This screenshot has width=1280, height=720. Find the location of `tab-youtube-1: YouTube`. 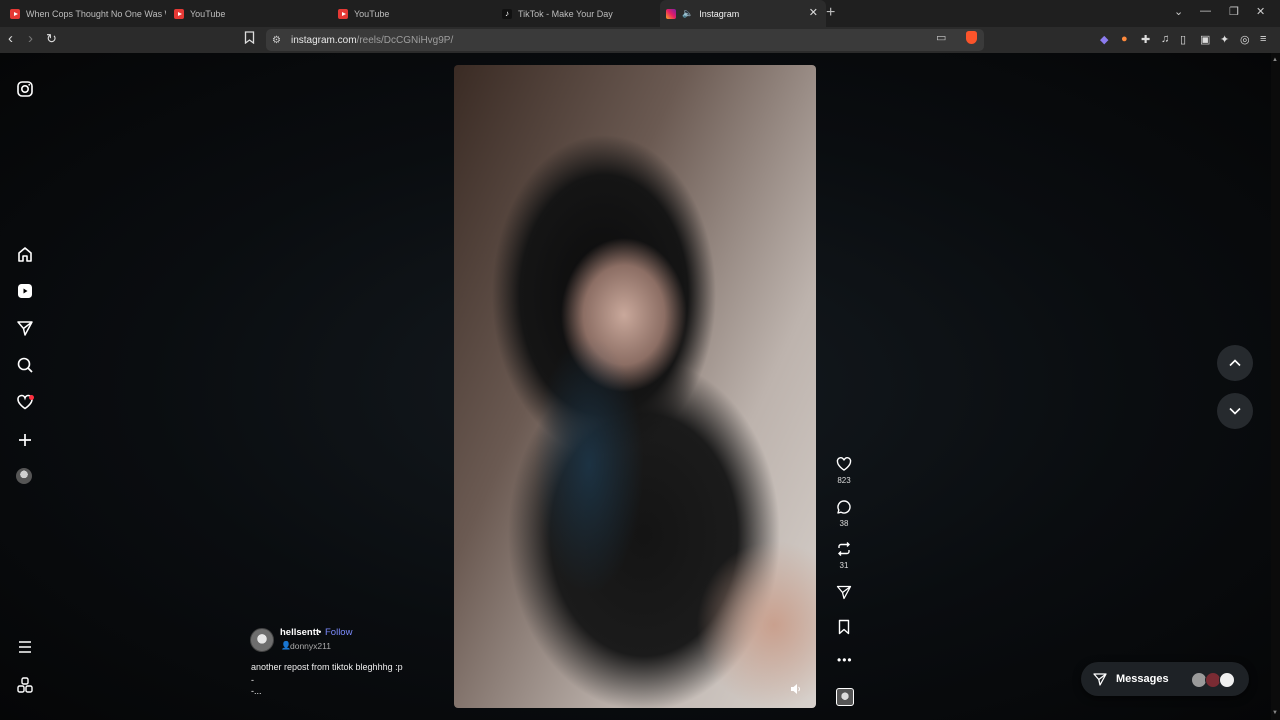

tab-youtube-1: YouTube is located at coordinates (246, 13).